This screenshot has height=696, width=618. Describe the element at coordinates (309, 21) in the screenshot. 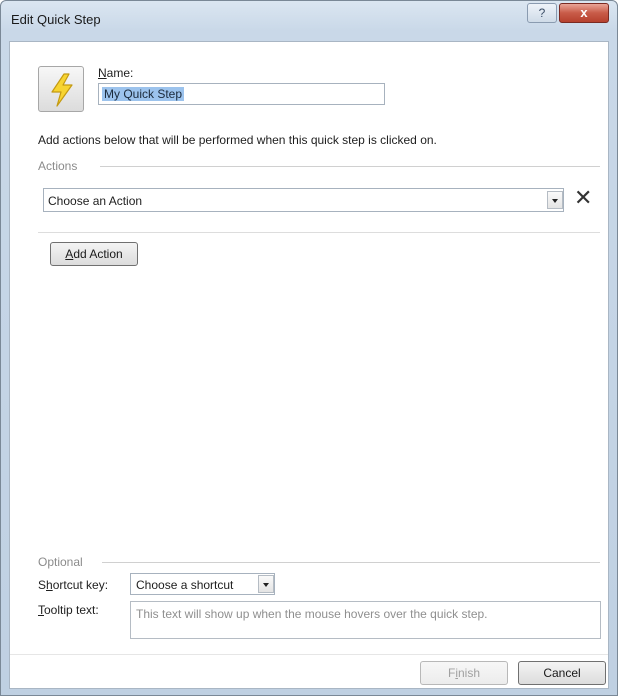

I see `title-bar: Edit Quick Step ? x` at that location.